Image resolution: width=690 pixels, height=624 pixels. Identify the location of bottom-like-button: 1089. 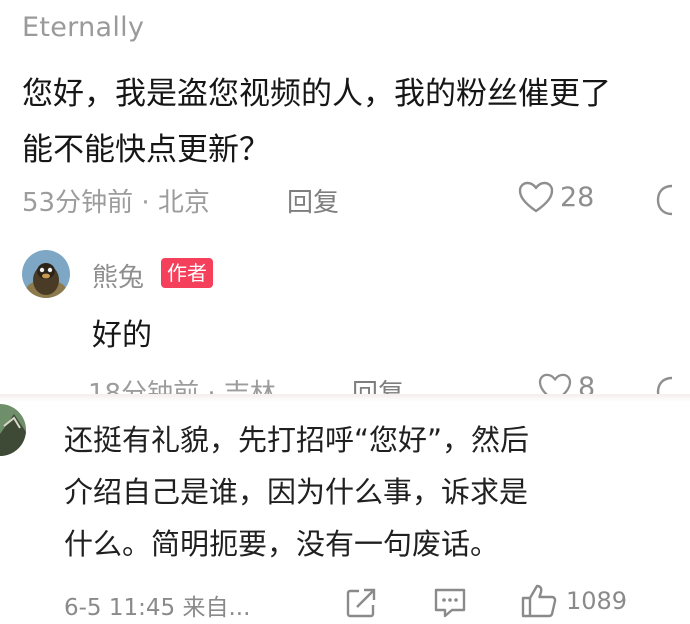
(573, 601).